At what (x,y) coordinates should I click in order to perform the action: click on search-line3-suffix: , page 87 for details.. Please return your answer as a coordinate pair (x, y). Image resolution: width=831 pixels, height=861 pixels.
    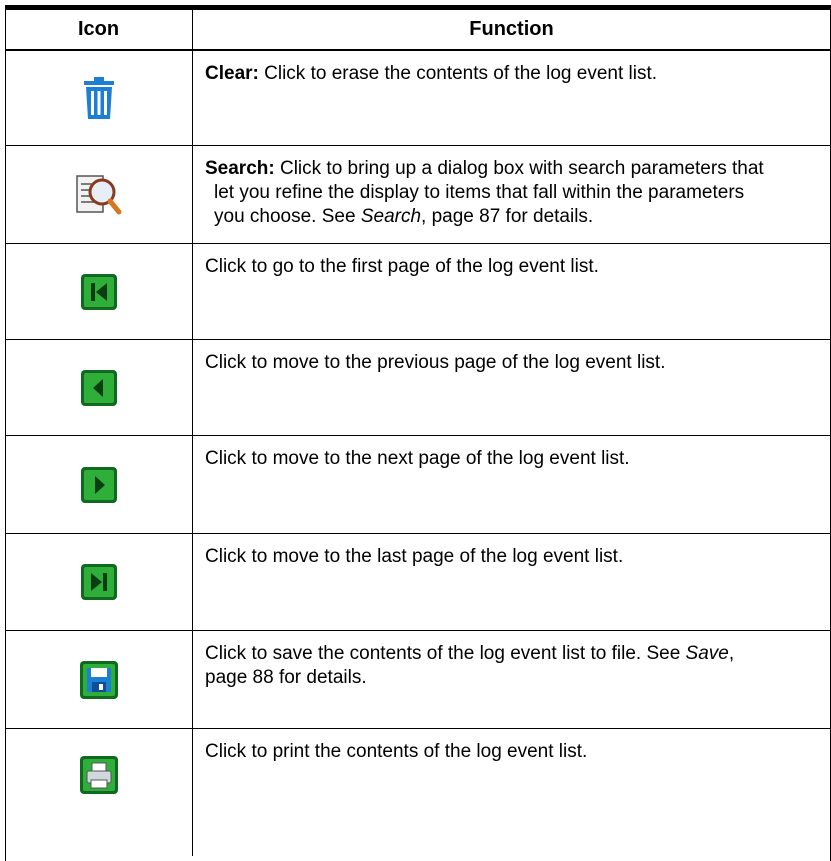
    Looking at the image, I should click on (507, 216).